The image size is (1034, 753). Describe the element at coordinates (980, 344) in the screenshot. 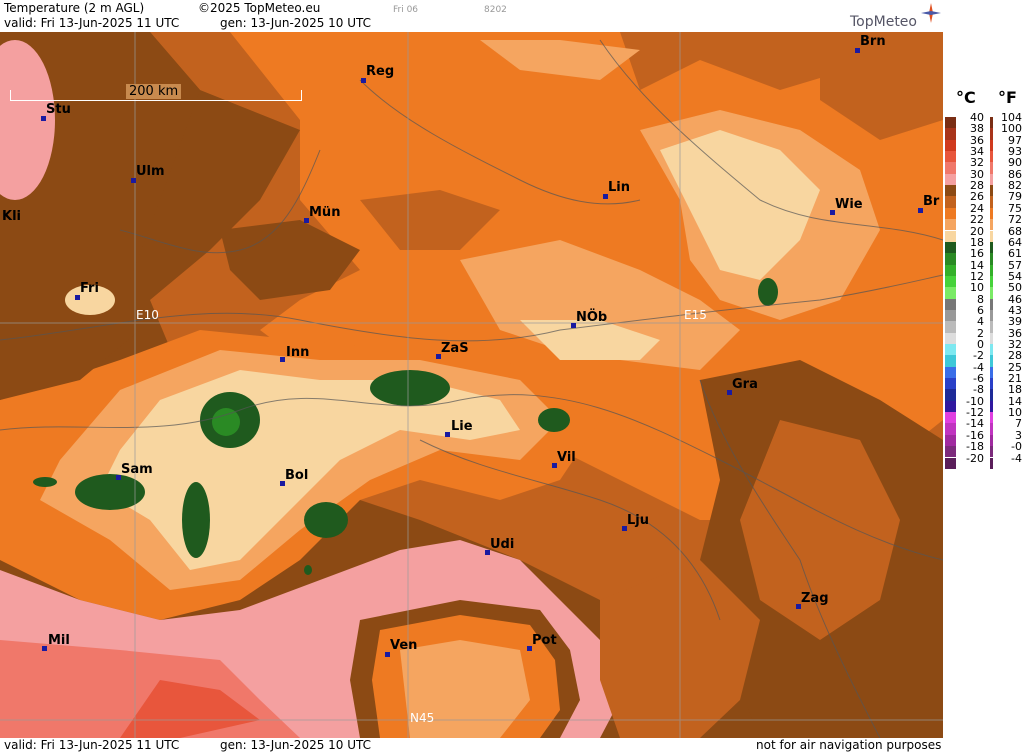

I see `legend-celsius-value: 0` at that location.